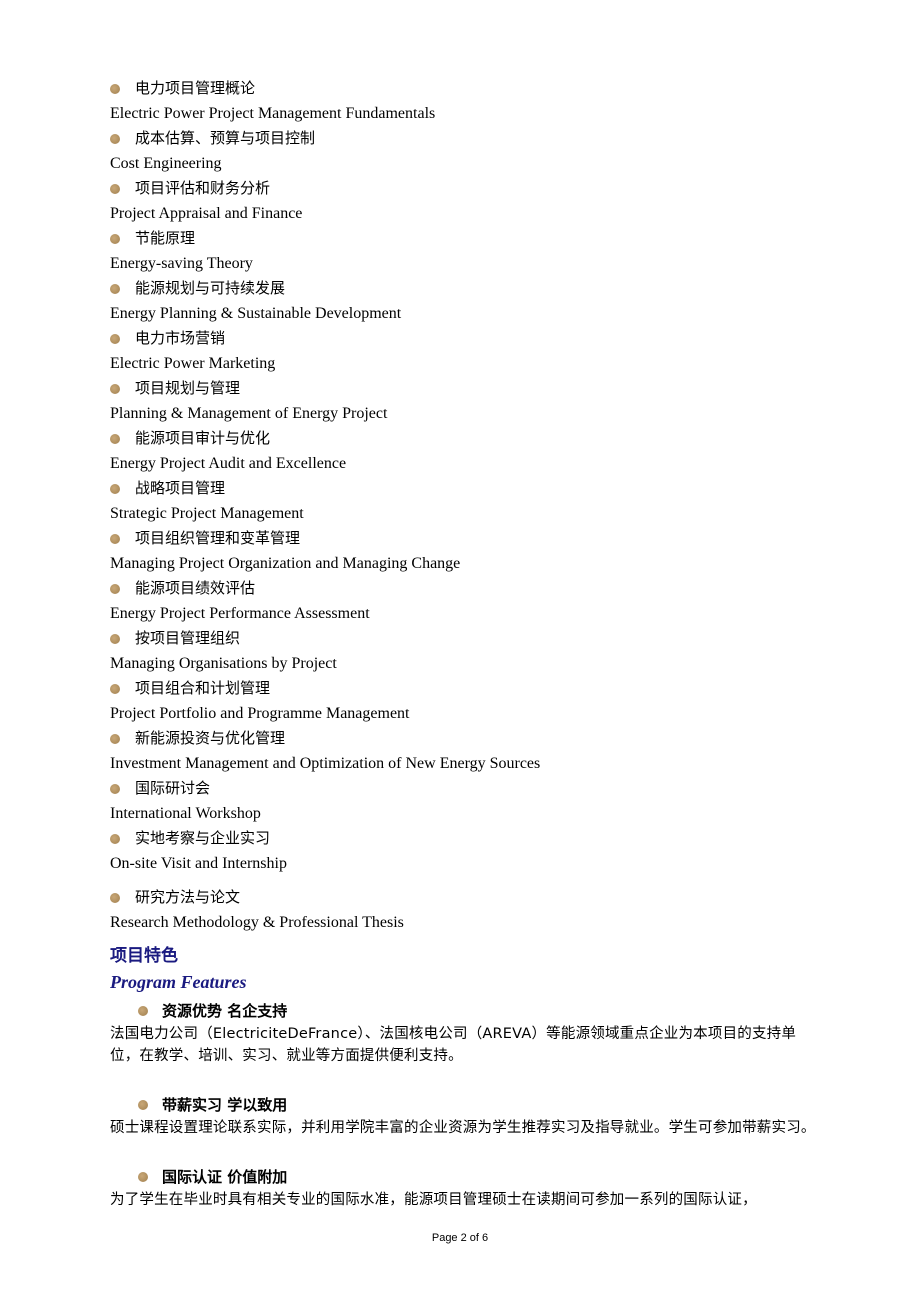 Image resolution: width=920 pixels, height=1302 pixels. I want to click on course-title-zh: 研究方法与论文, so click(188, 897).